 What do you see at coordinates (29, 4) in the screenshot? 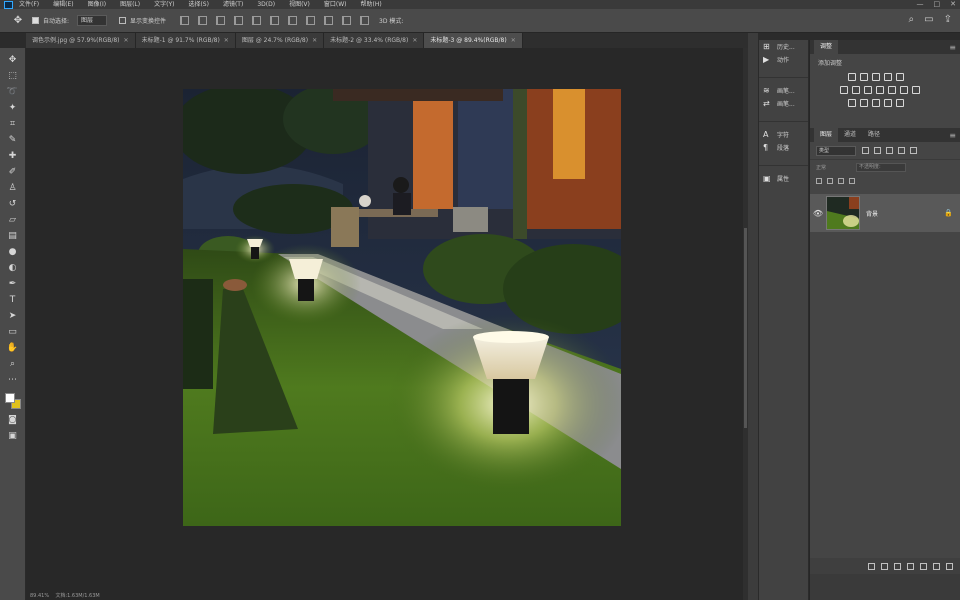
I see `menu-file: 文件(F)` at bounding box center [29, 4].